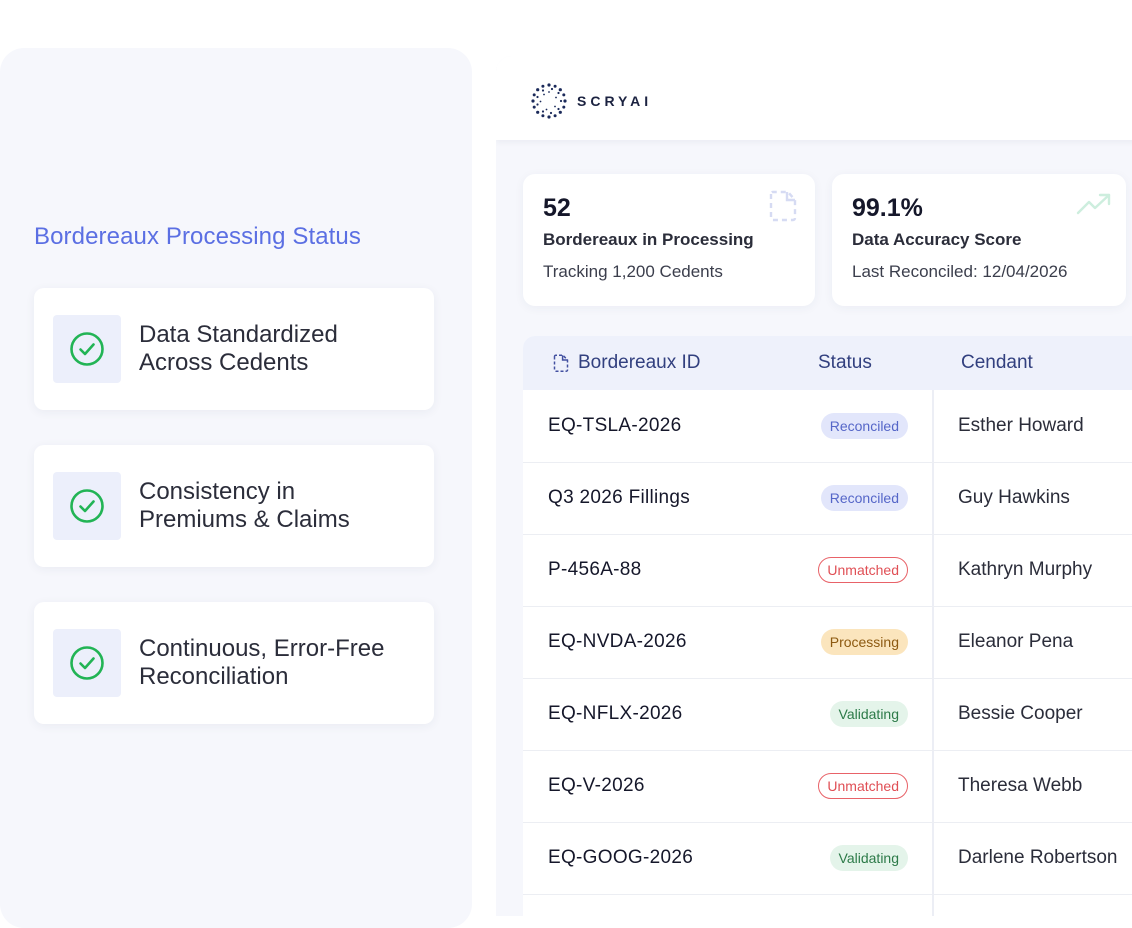 This screenshot has width=1132, height=928. Describe the element at coordinates (960, 271) in the screenshot. I see `stat-subtext: Last Reconciled: 12/04/2026` at that location.